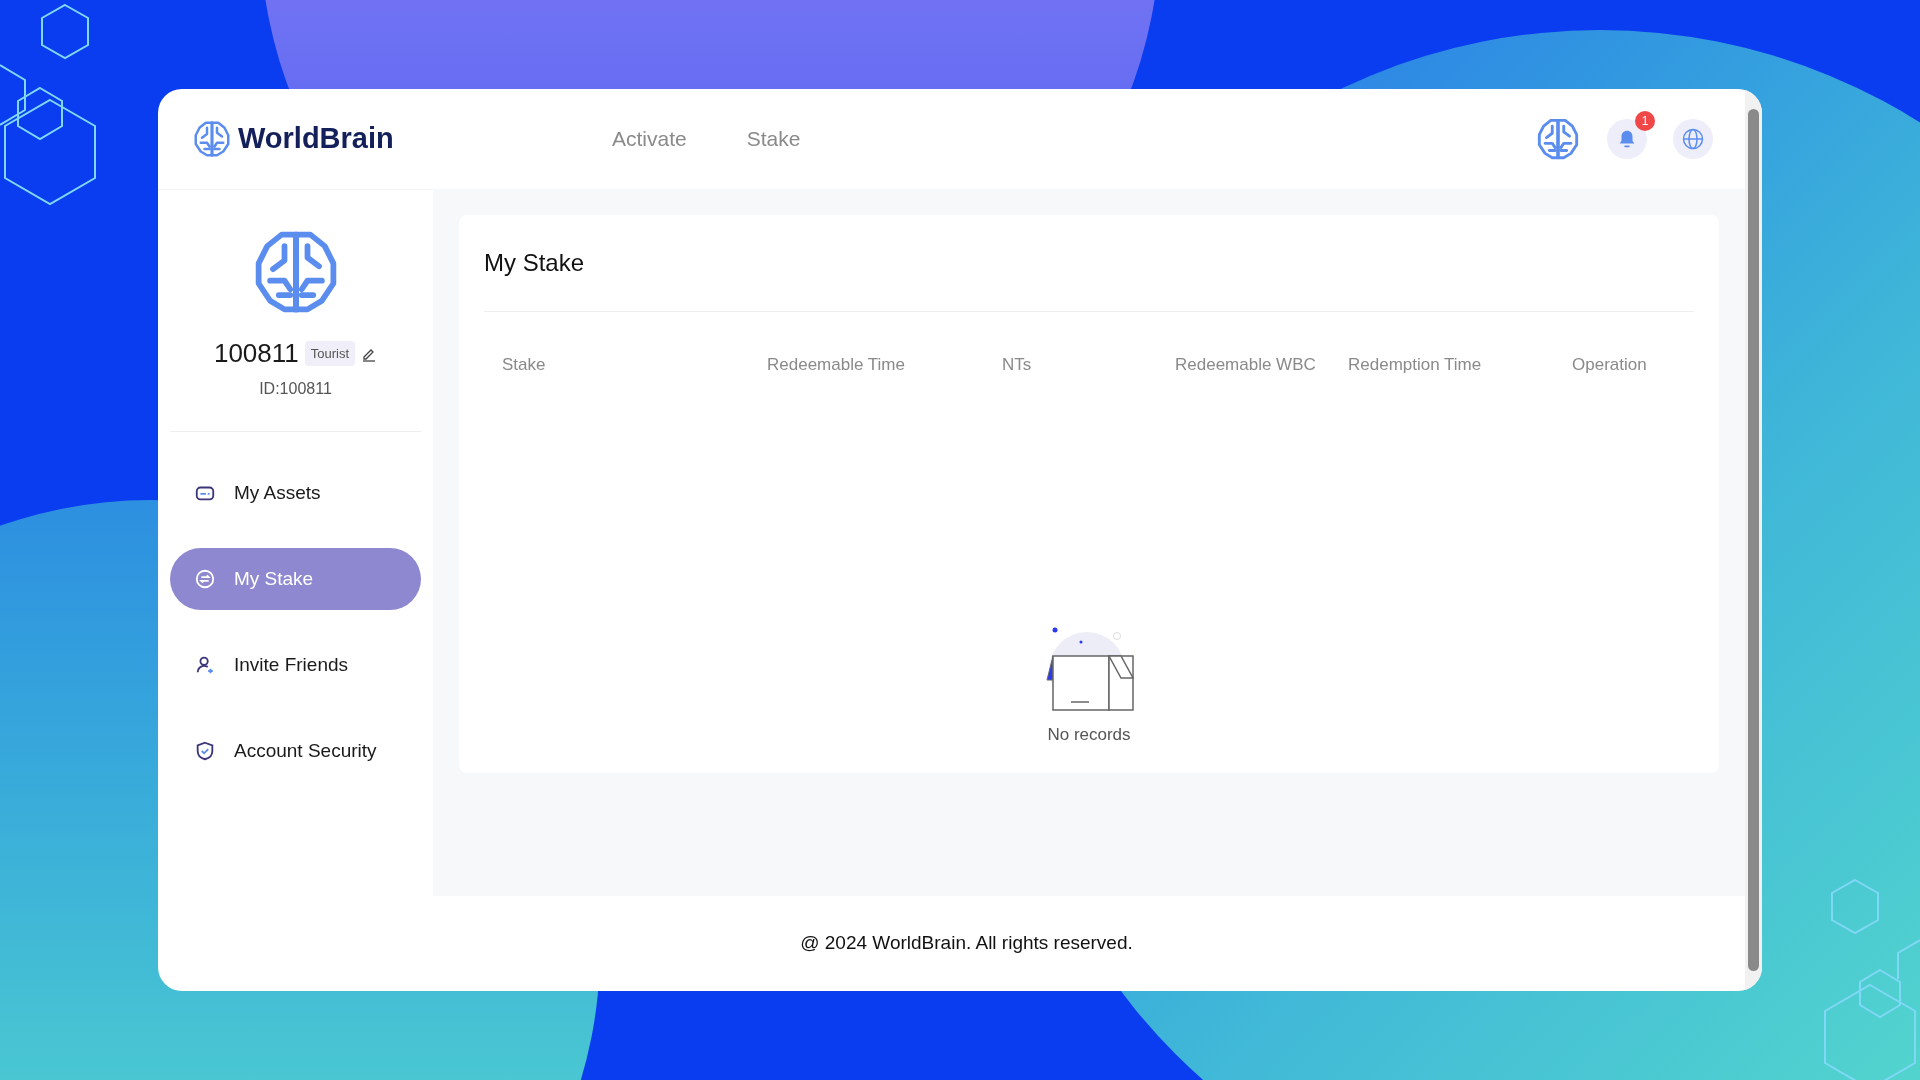  What do you see at coordinates (205, 751) in the screenshot?
I see `shield-icon` at bounding box center [205, 751].